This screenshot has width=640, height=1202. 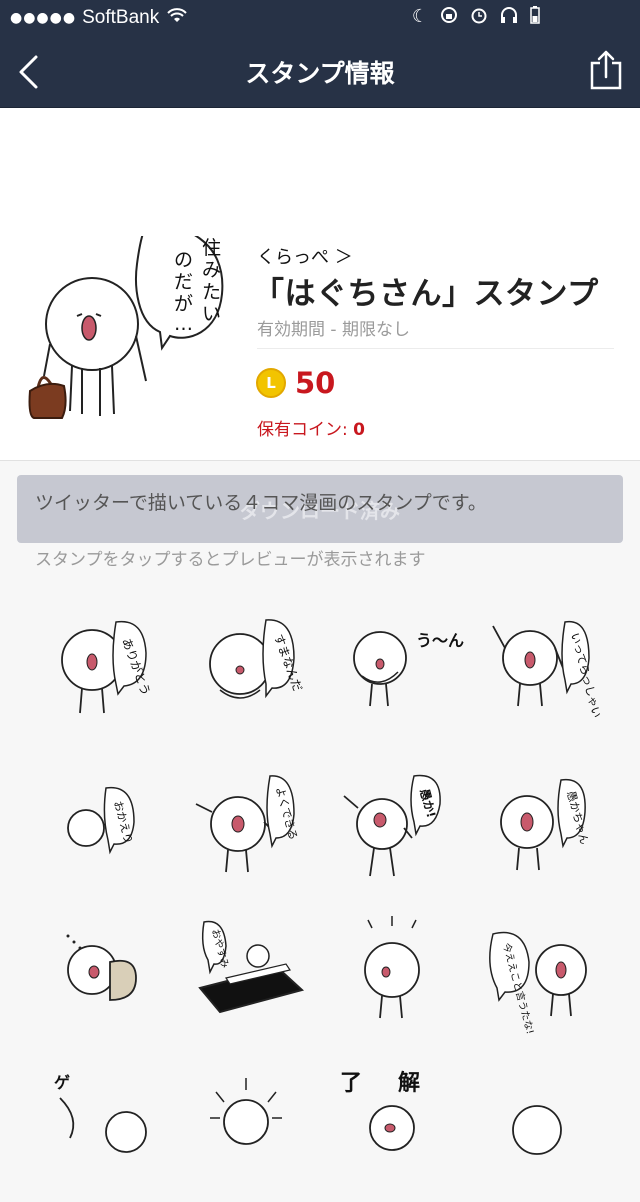 What do you see at coordinates (62, 1082) in the screenshot?
I see `sticker-bubble: ゲ` at bounding box center [62, 1082].